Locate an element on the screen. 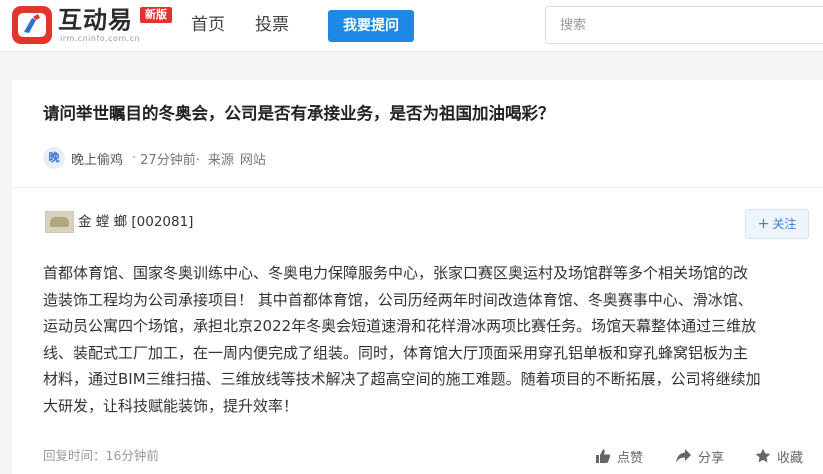 Image resolution: width=823 pixels, height=474 pixels. question-time: 27分钟前· is located at coordinates (170, 160).